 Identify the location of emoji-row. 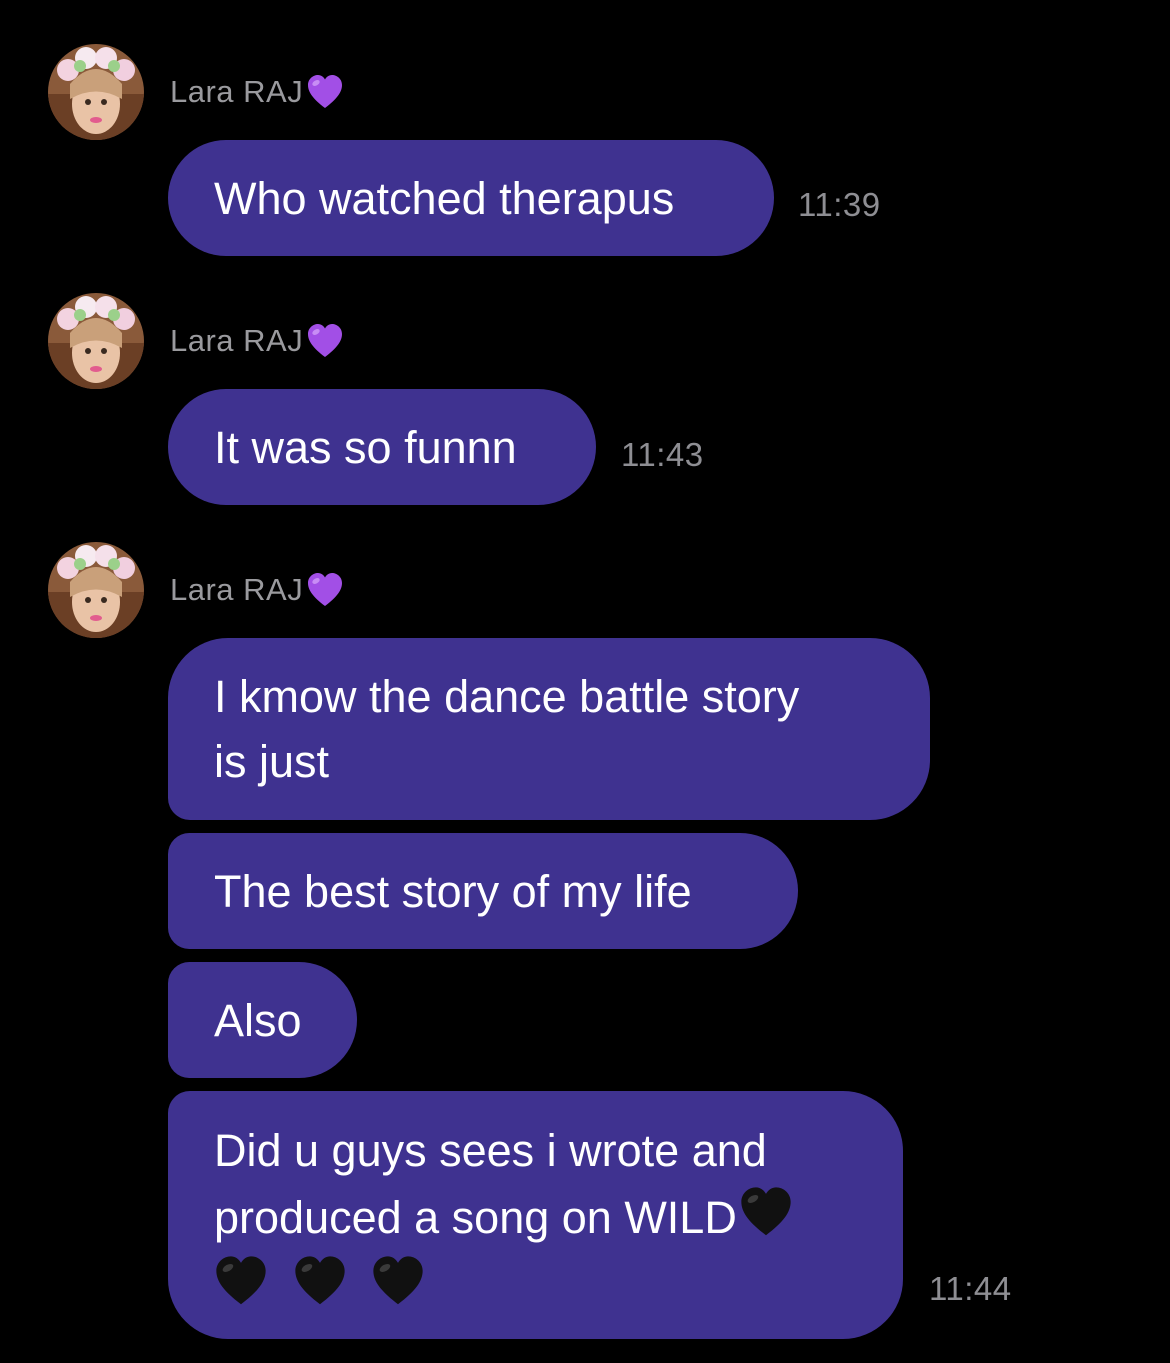
(535, 1285).